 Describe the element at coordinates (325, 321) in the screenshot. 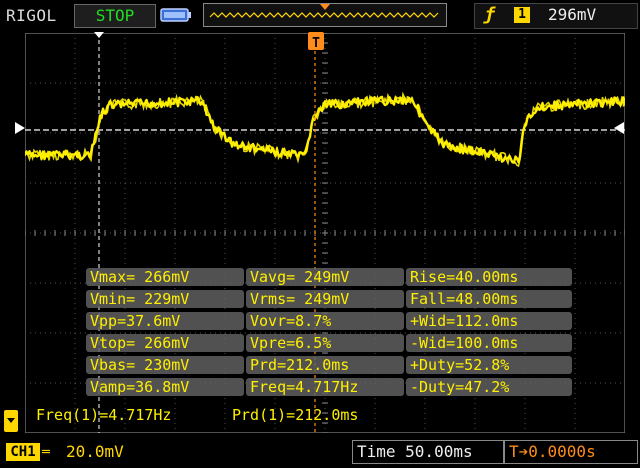

I see `meas-vovr: Vovr=8.7%` at that location.